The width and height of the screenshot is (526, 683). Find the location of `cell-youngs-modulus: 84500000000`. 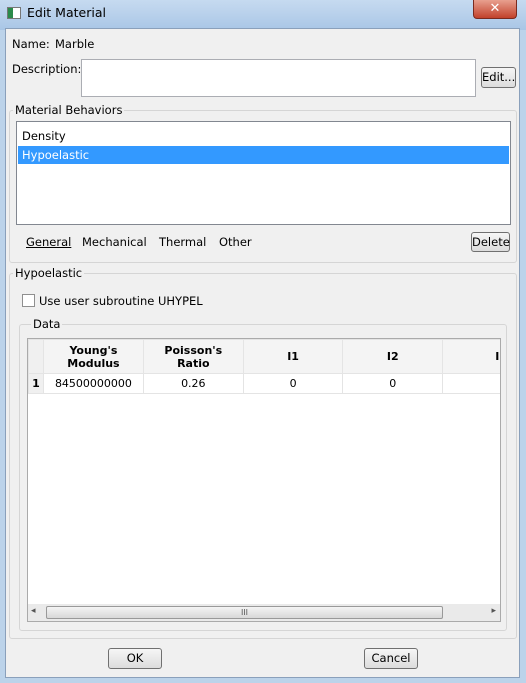

cell-youngs-modulus: 84500000000 is located at coordinates (93, 383).